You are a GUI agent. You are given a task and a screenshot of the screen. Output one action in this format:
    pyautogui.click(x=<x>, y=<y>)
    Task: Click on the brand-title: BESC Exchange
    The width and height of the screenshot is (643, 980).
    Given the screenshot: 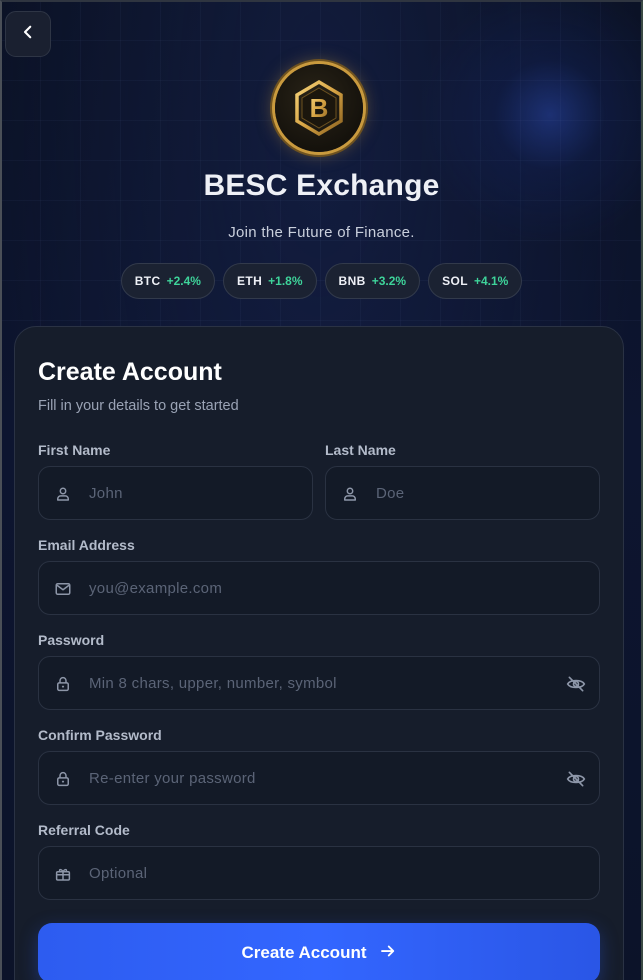 What is the action you would take?
    pyautogui.click(x=321, y=185)
    